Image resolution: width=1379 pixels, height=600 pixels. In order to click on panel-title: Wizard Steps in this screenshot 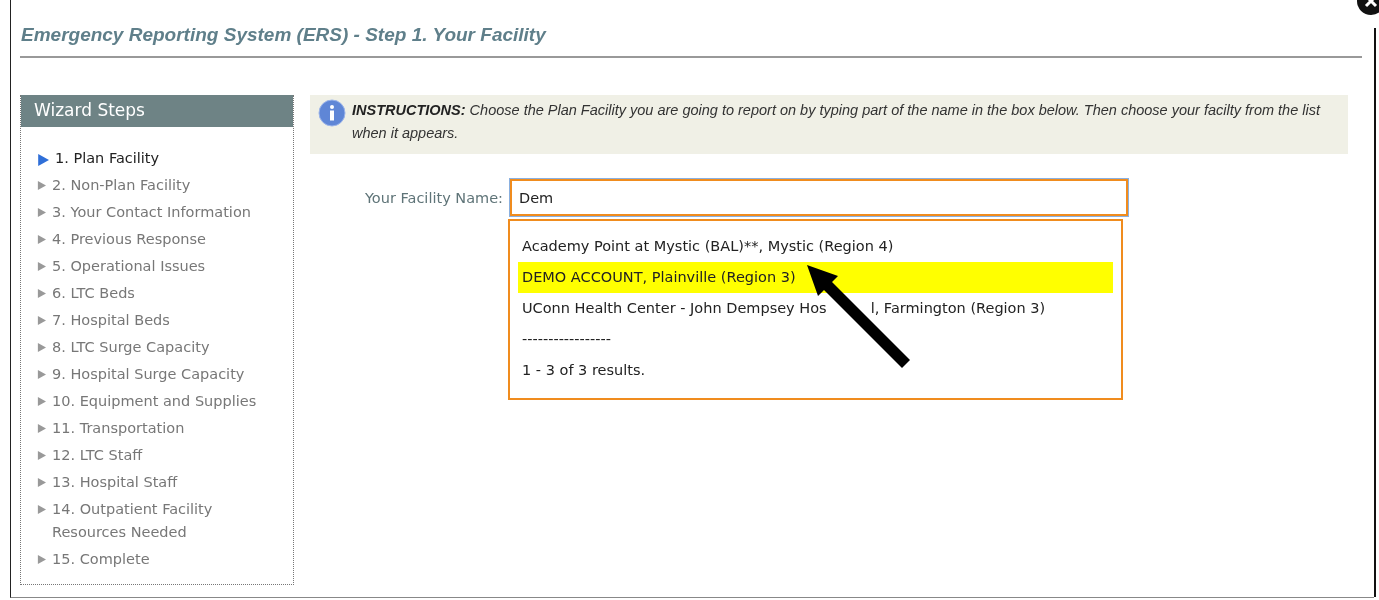, I will do `click(157, 111)`.